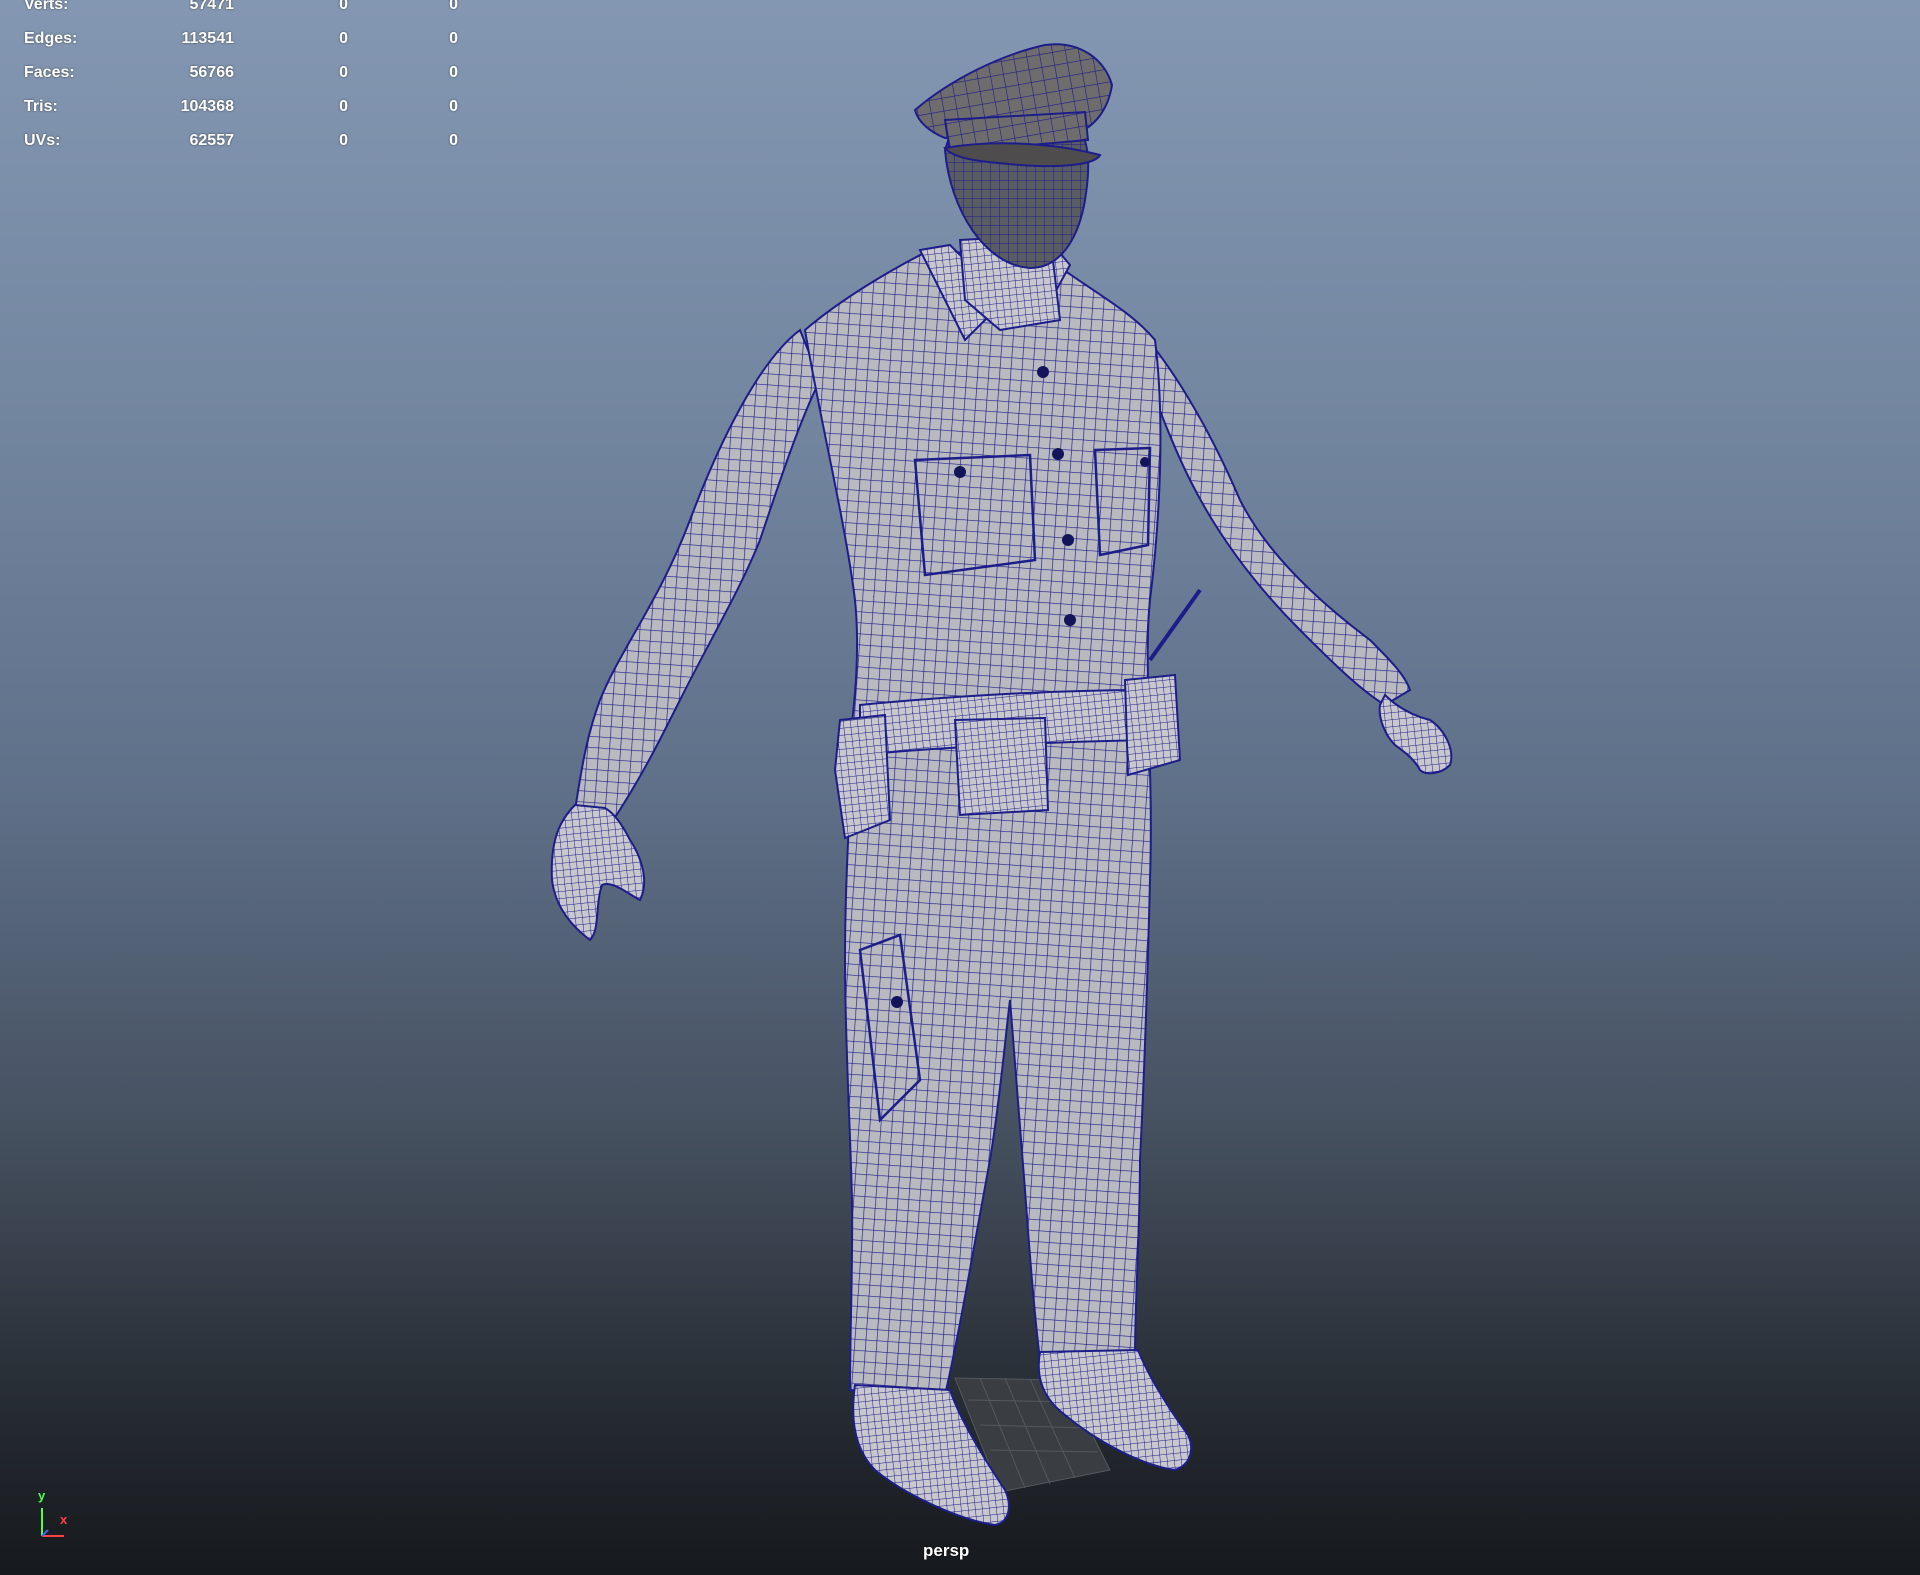  Describe the element at coordinates (1270, 512) in the screenshot. I see `right-arm` at that location.